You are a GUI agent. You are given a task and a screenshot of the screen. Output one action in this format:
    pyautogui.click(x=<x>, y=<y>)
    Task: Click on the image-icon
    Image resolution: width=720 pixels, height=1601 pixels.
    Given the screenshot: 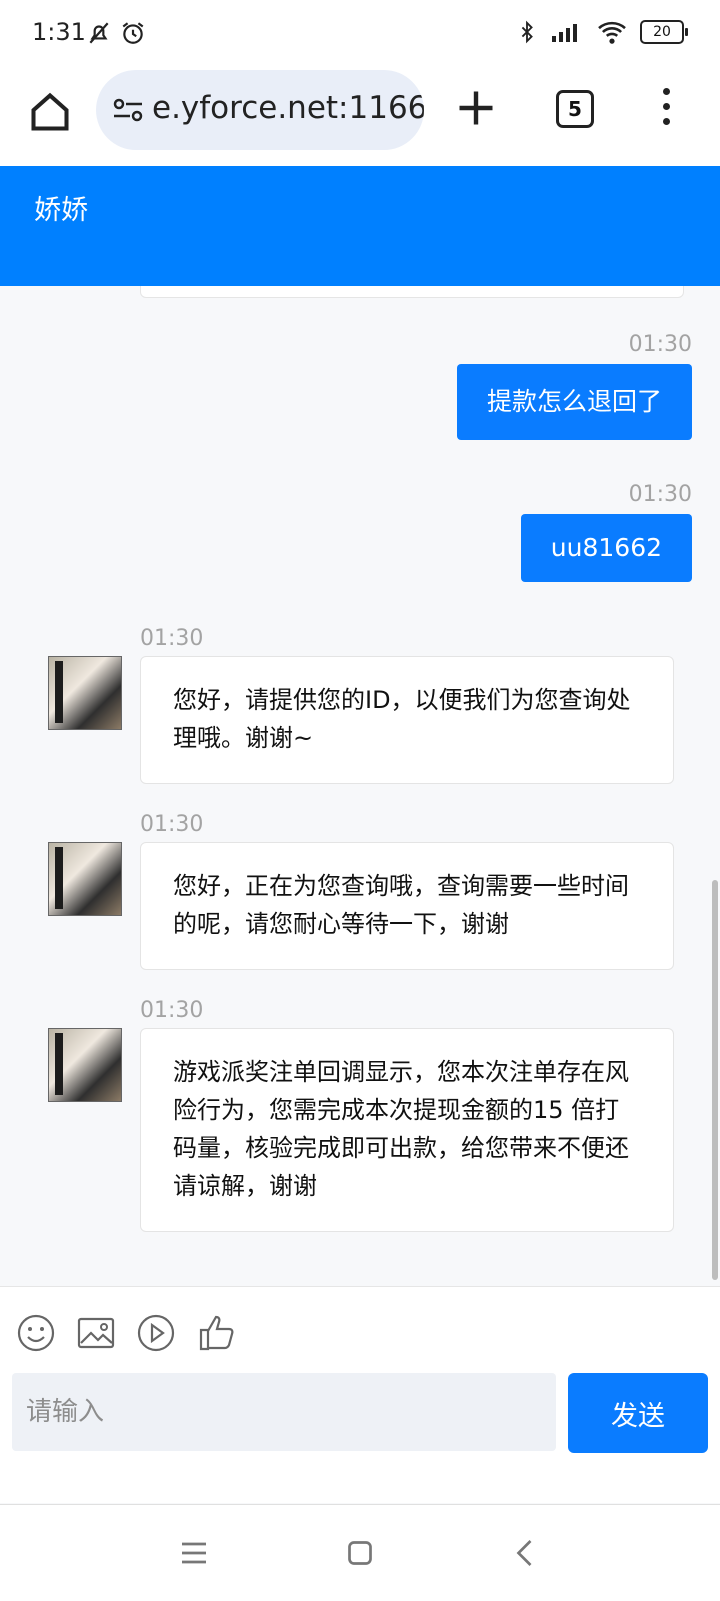 What is the action you would take?
    pyautogui.click(x=96, y=1333)
    